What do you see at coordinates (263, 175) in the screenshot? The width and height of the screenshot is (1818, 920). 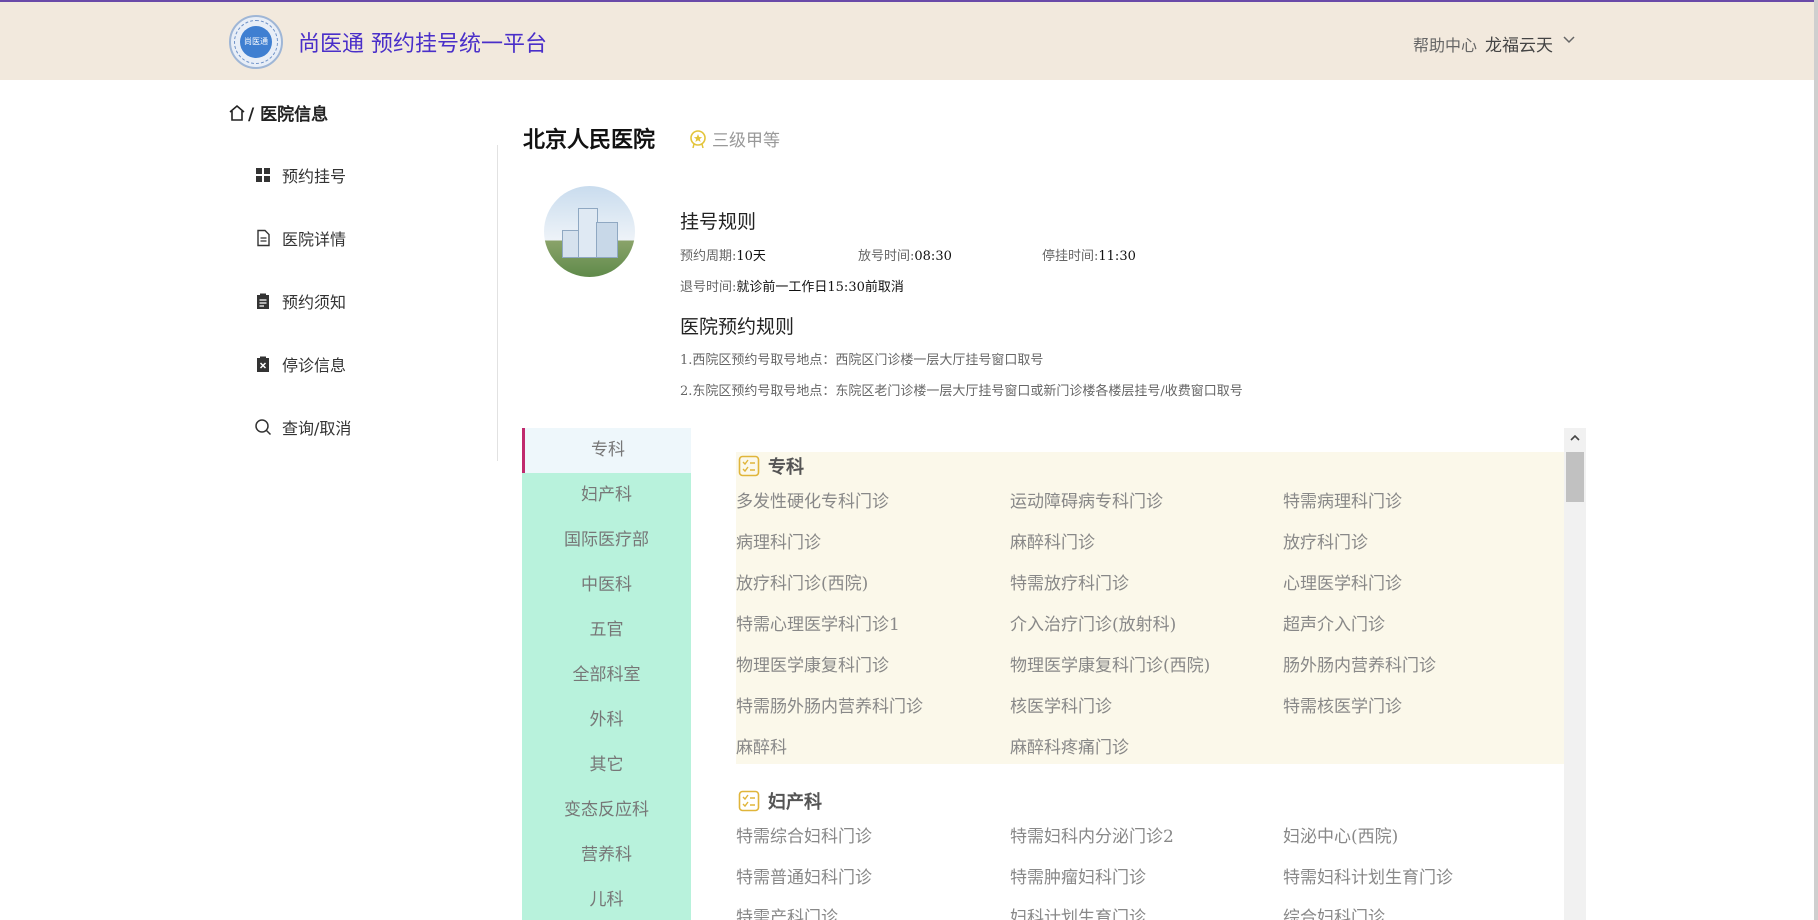 I see `grid-icon` at bounding box center [263, 175].